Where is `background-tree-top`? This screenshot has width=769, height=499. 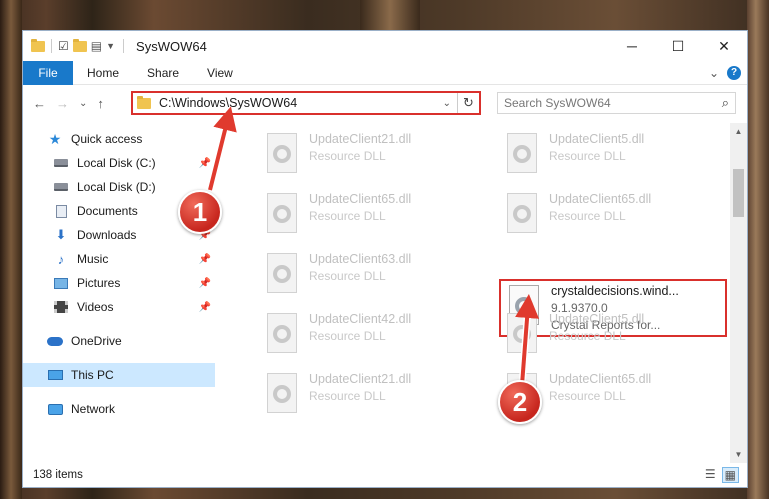
background-tree-top is located at coordinates (390, 15).